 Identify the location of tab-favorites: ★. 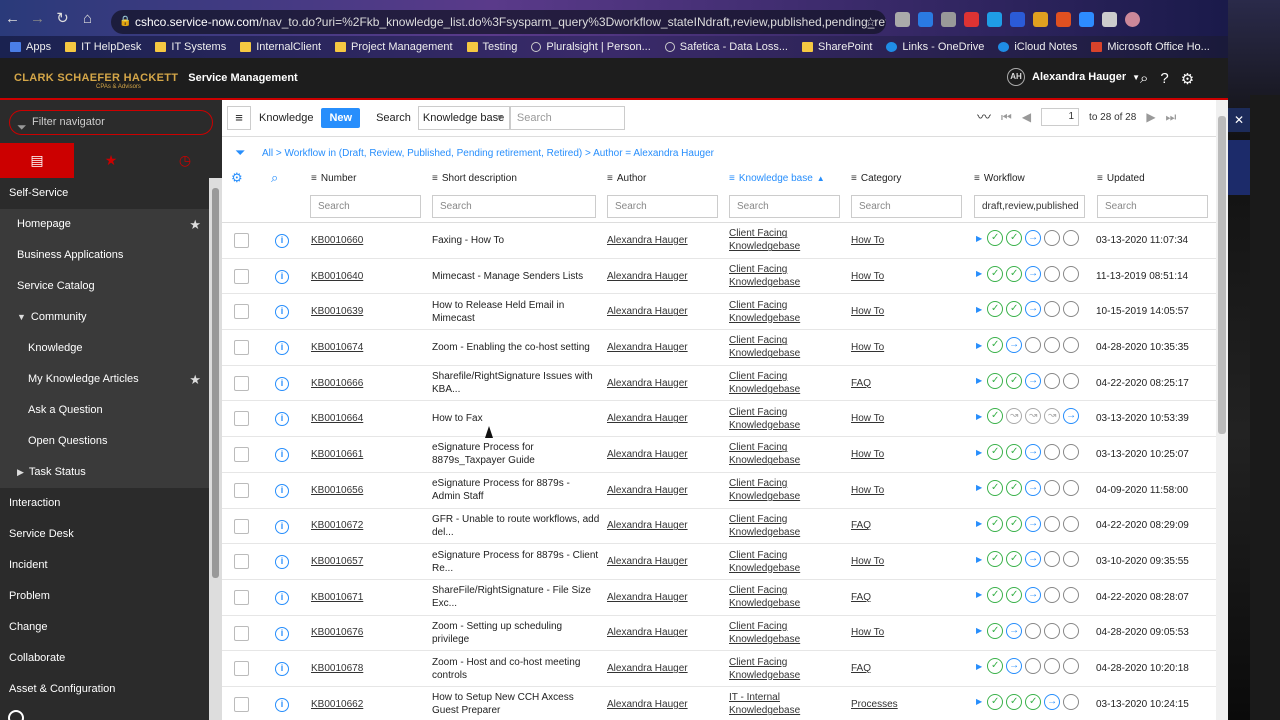
(111, 160).